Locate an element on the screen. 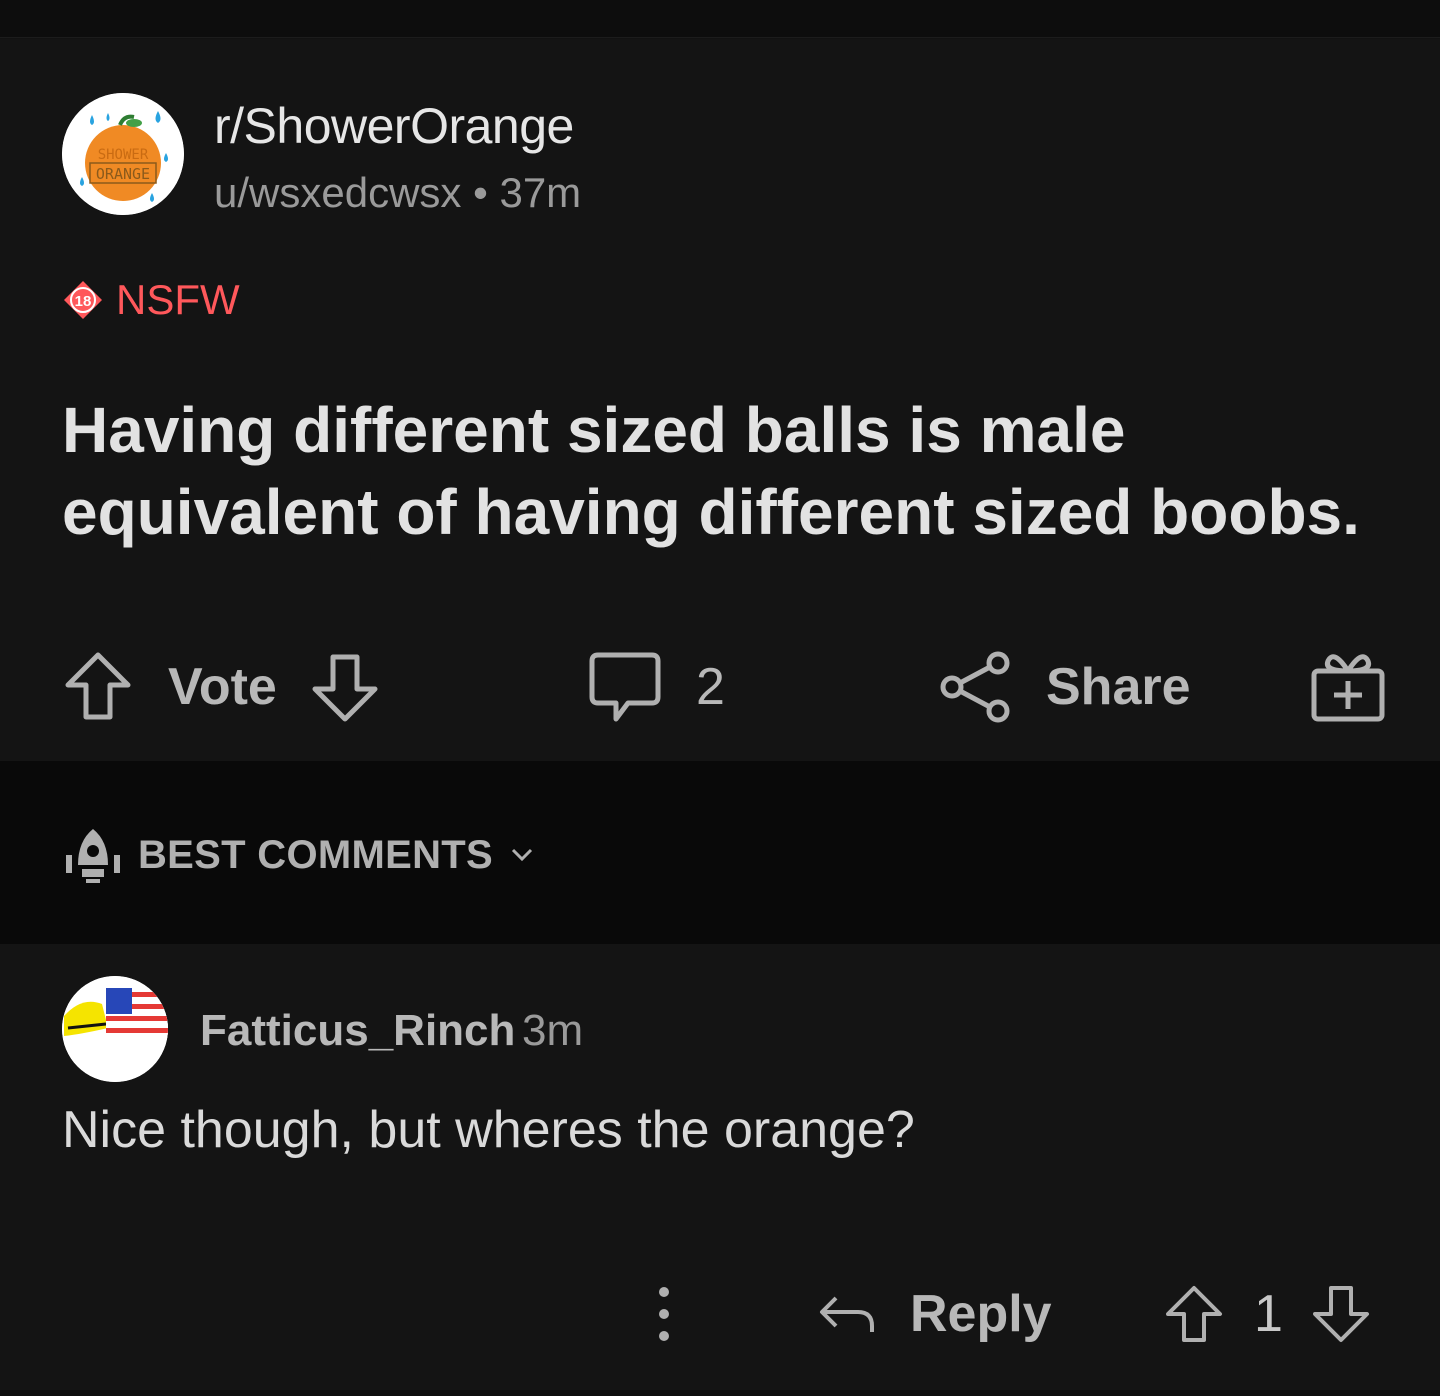 The image size is (1440, 1396). share-button: Share is located at coordinates (1064, 687).